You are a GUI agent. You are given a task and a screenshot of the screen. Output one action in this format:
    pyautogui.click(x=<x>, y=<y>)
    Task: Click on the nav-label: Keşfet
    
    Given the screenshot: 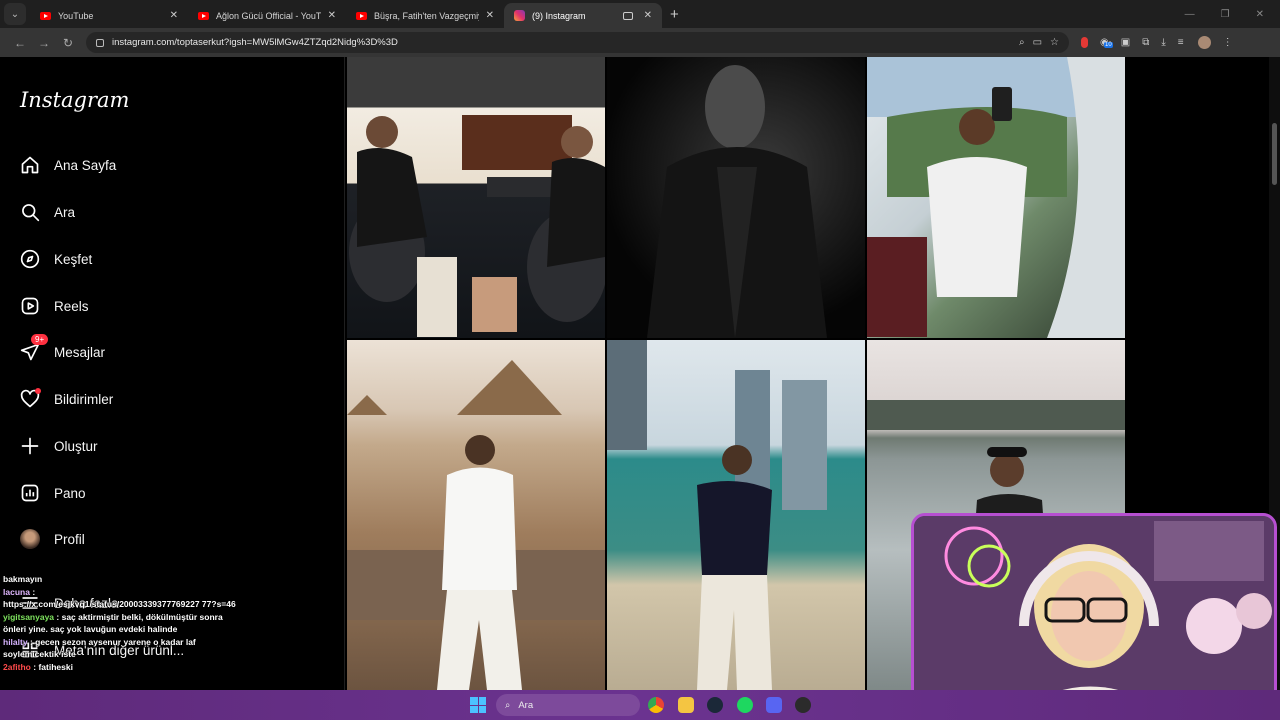 What is the action you would take?
    pyautogui.click(x=73, y=259)
    